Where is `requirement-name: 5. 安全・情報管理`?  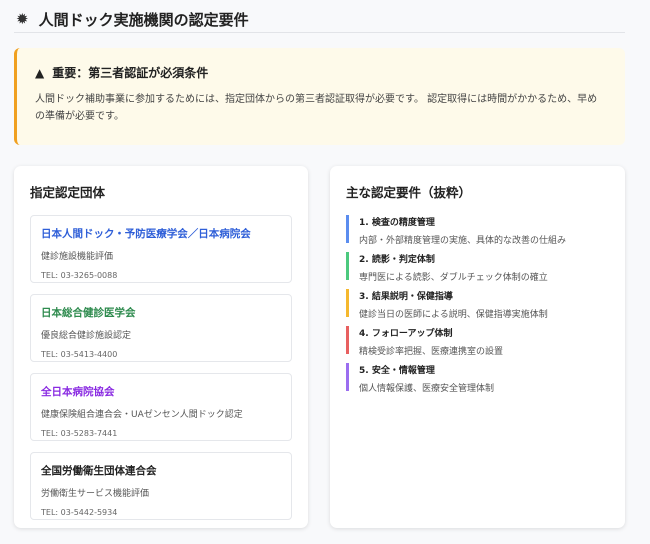 requirement-name: 5. 安全・情報管理 is located at coordinates (397, 371).